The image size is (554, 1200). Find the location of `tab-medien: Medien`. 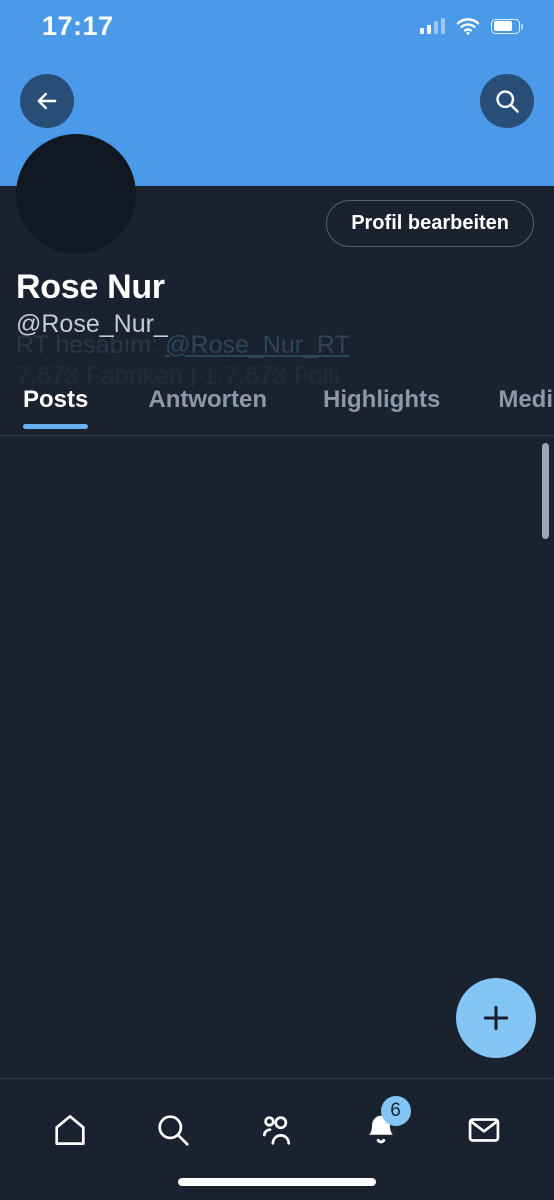

tab-medien: Medien is located at coordinates (526, 407).